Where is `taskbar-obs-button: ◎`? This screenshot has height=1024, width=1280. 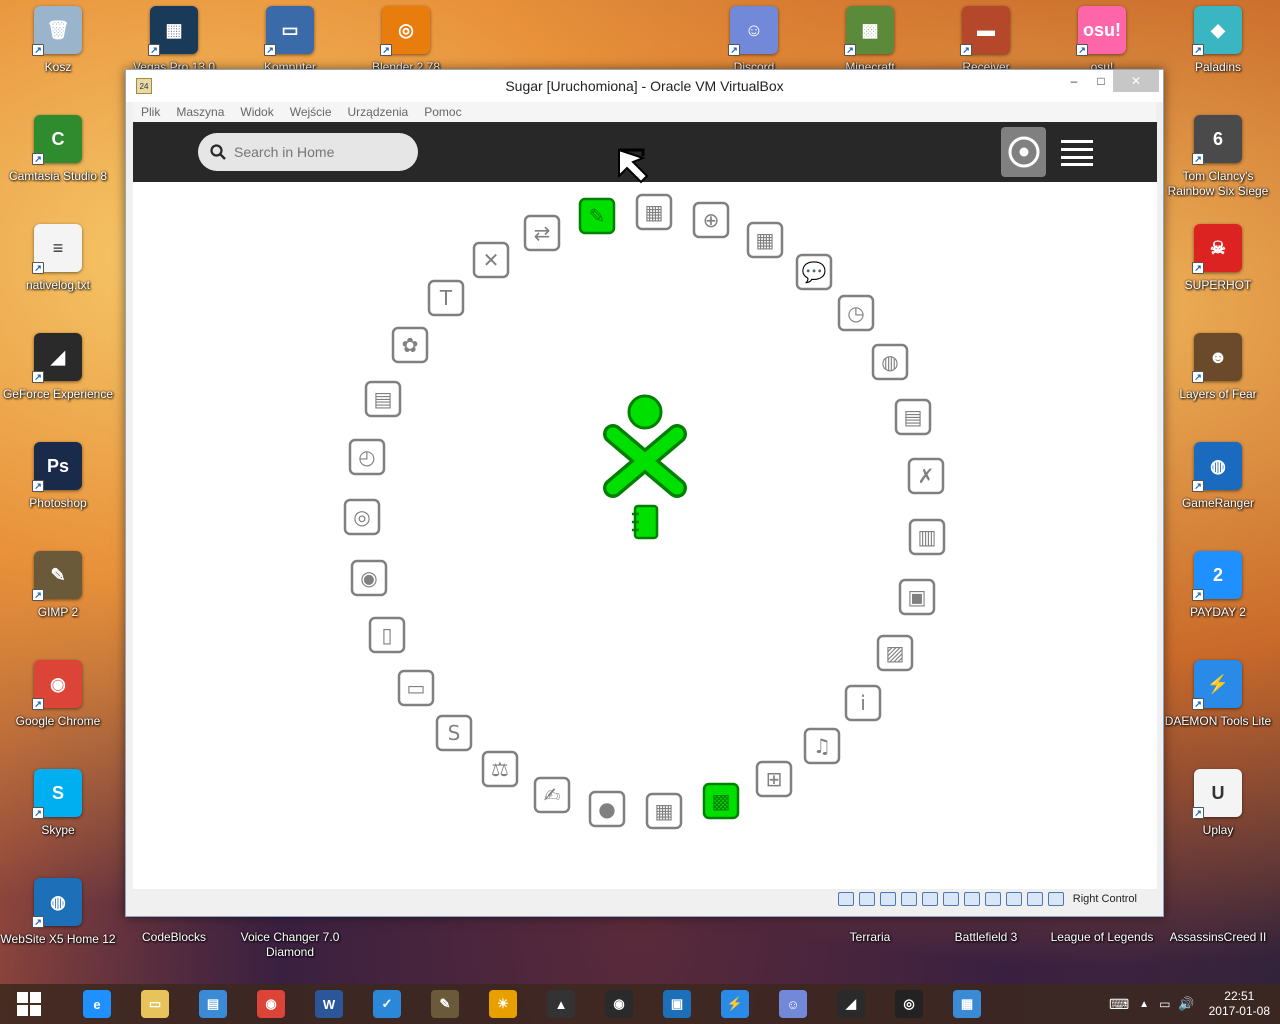
taskbar-obs-button: ◎ is located at coordinates (909, 1004).